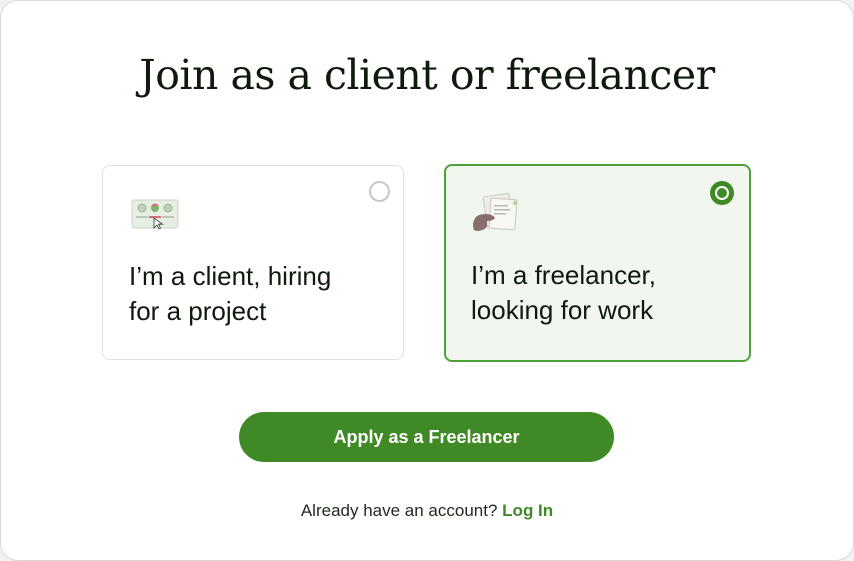  What do you see at coordinates (426, 437) in the screenshot?
I see `apply-as-freelancer-button: Apply as a Freelancer` at bounding box center [426, 437].